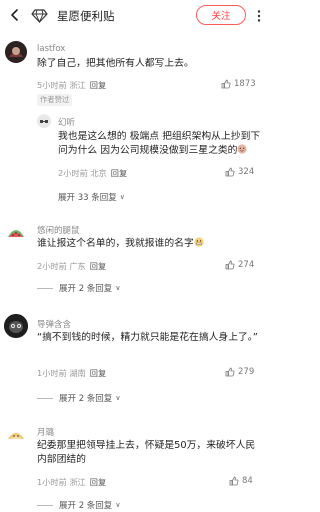  What do you see at coordinates (86, 16) in the screenshot?
I see `forum-title: 星愿便利贴` at bounding box center [86, 16].